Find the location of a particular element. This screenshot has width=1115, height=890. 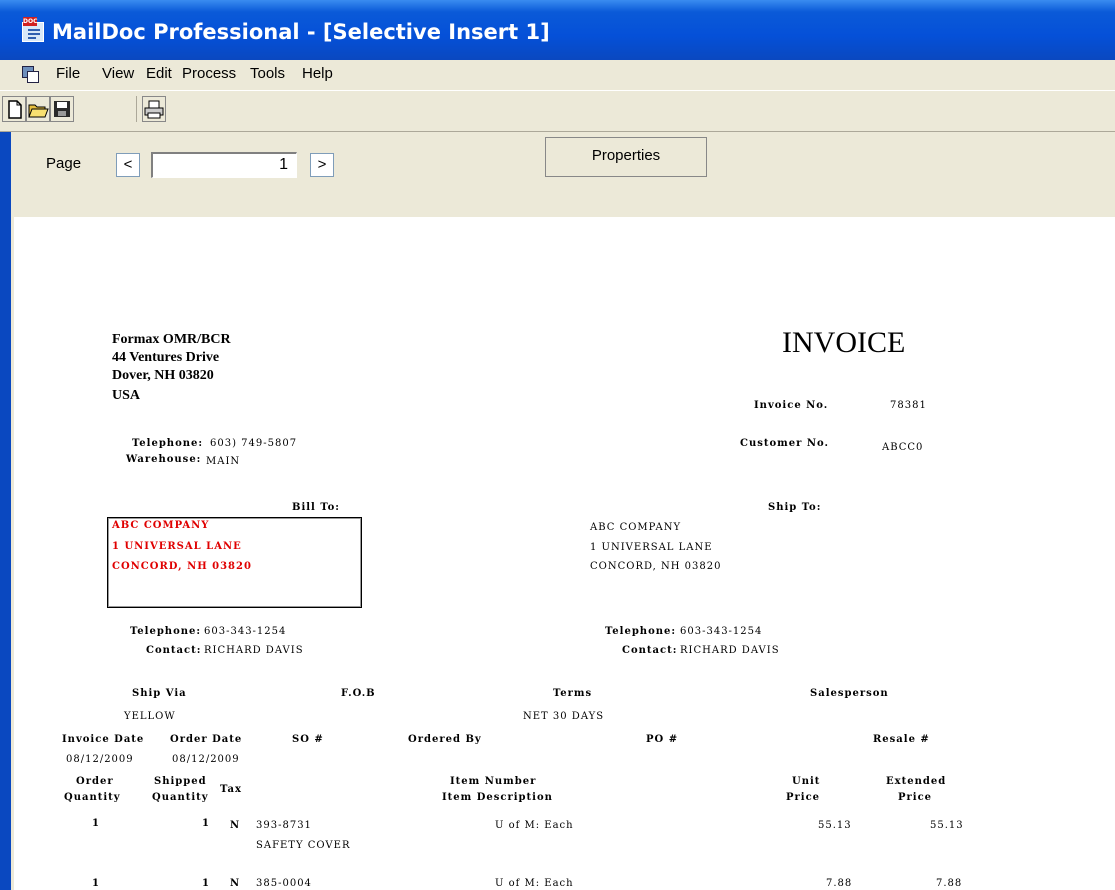

col-ext-1: Extended is located at coordinates (916, 781).